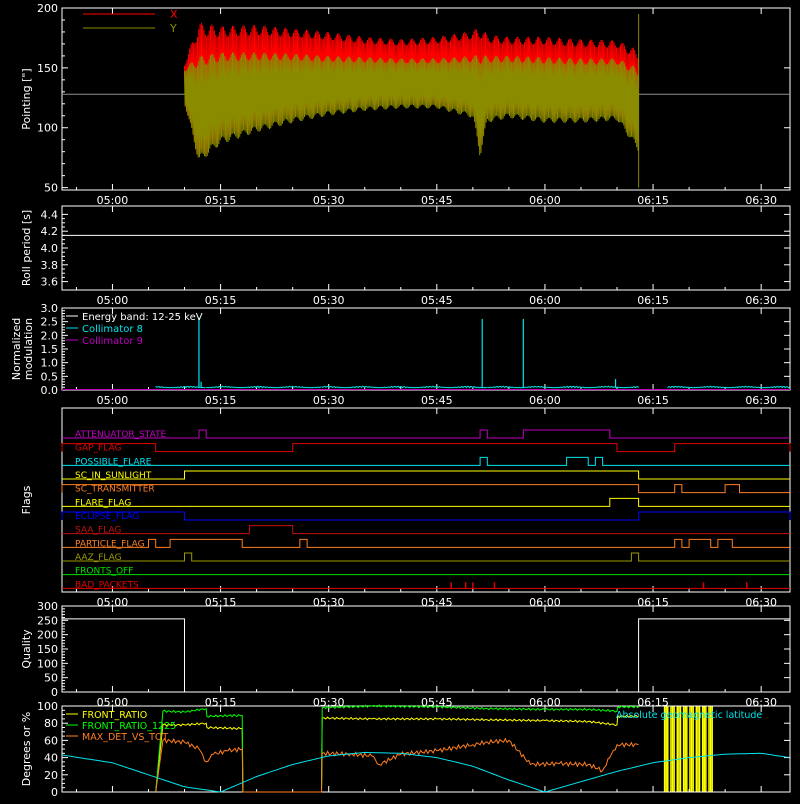 The height and width of the screenshot is (804, 800). What do you see at coordinates (50, 231) in the screenshot?
I see `roll-period-ytick-label: 4.2` at bounding box center [50, 231].